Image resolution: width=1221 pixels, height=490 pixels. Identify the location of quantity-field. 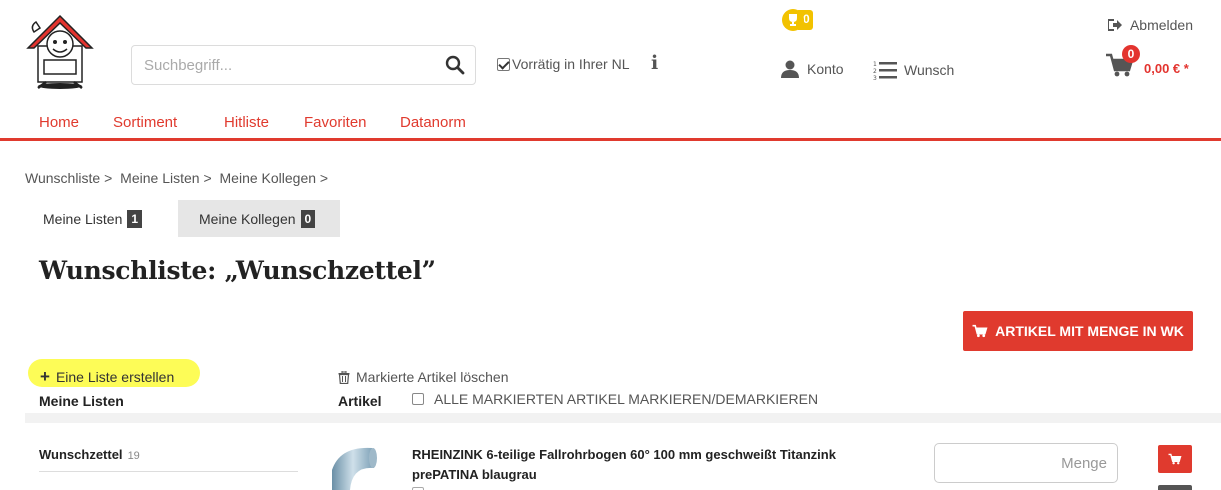
(1026, 463).